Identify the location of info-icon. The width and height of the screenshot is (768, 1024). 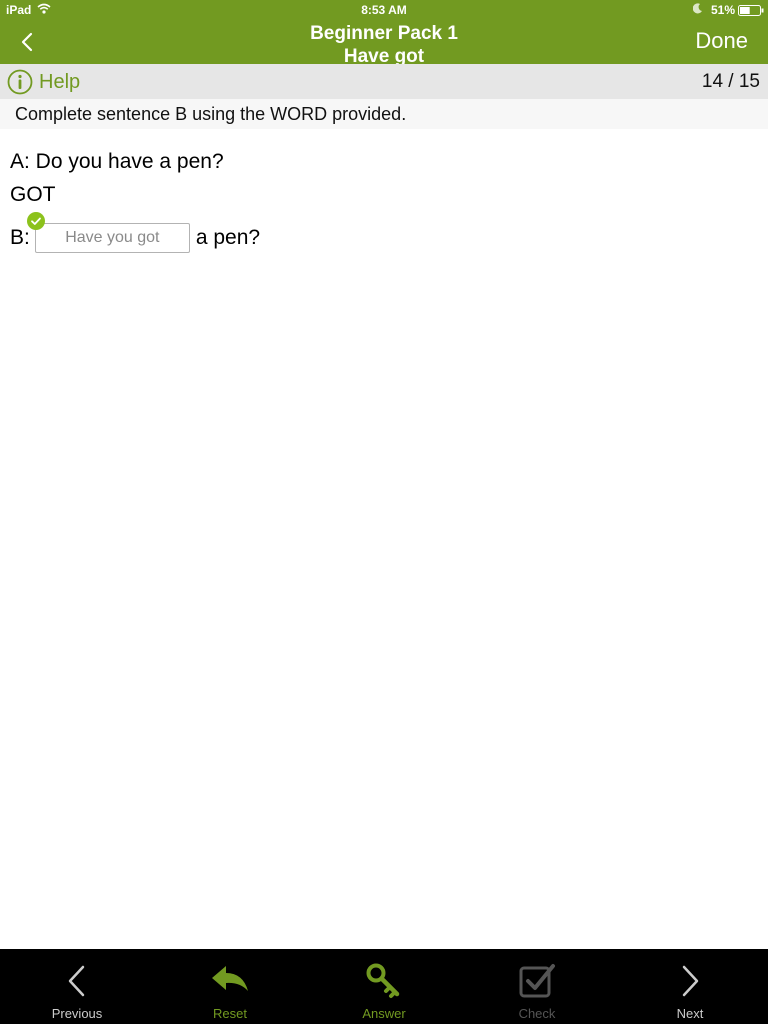
(20, 82).